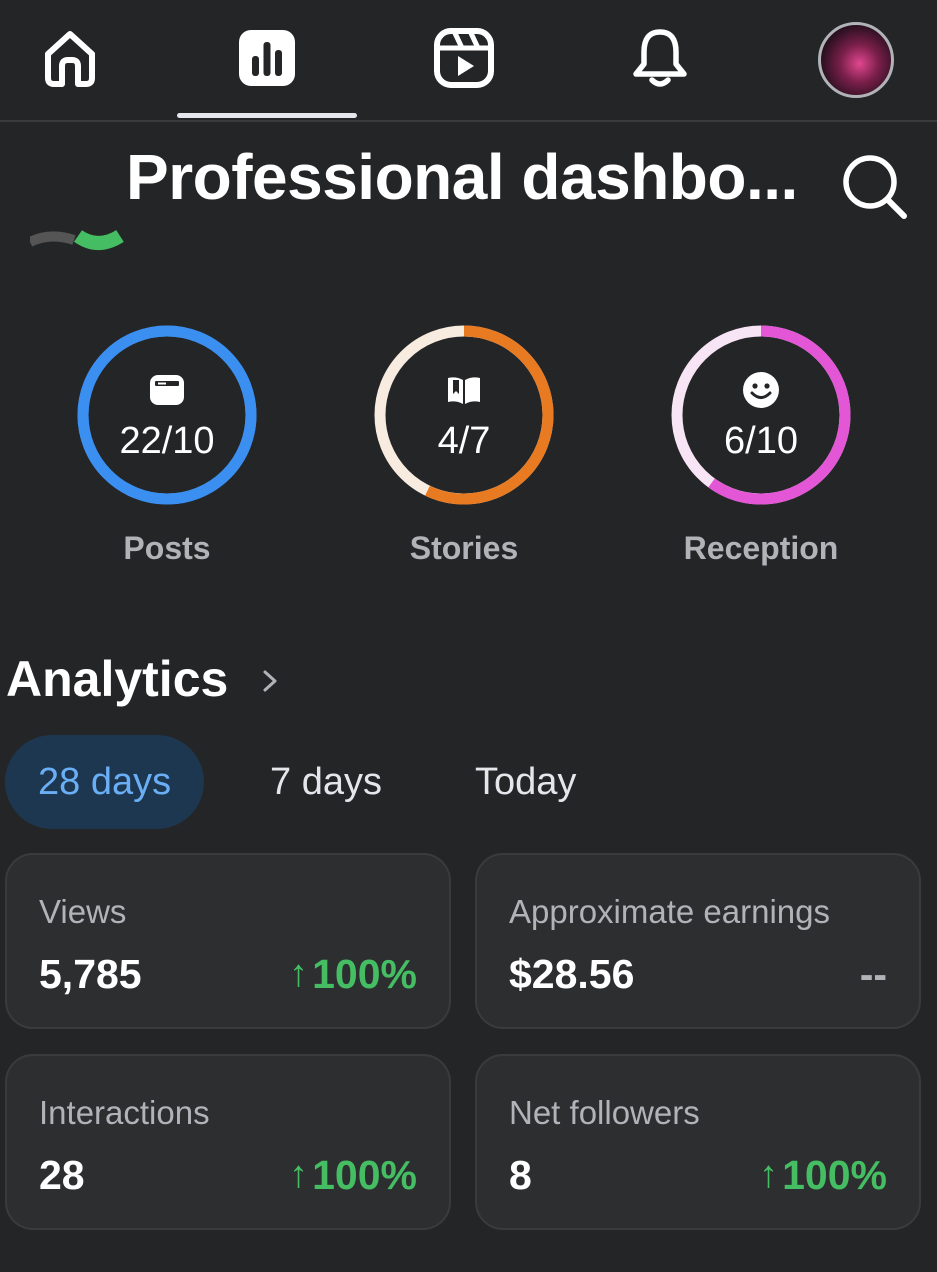  Describe the element at coordinates (761, 441) in the screenshot. I see `reception-goal-value: 6/10` at that location.